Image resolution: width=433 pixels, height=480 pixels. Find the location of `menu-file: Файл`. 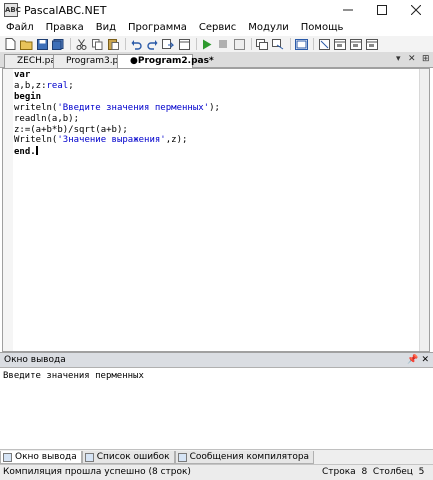

menu-file: Файл is located at coordinates (20, 28).